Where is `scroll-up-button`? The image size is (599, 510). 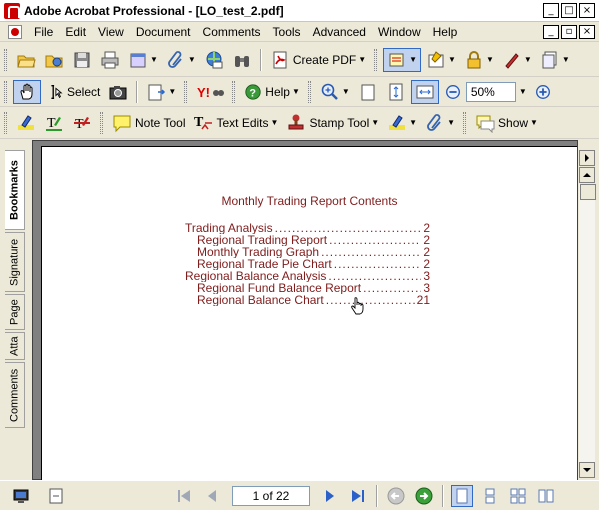
scroll-up-button is located at coordinates (587, 175).